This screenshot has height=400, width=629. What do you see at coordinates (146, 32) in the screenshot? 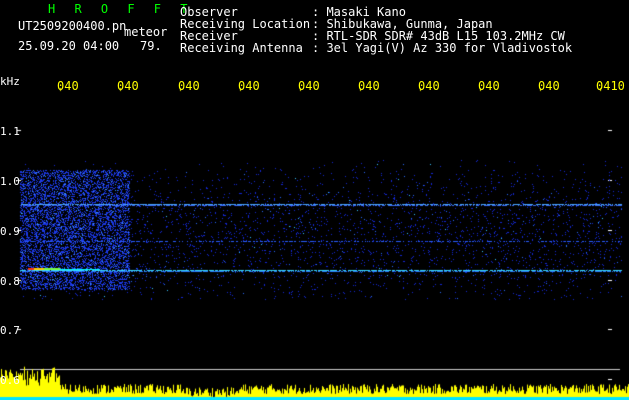
I see `mode-label: meteor` at bounding box center [146, 32].